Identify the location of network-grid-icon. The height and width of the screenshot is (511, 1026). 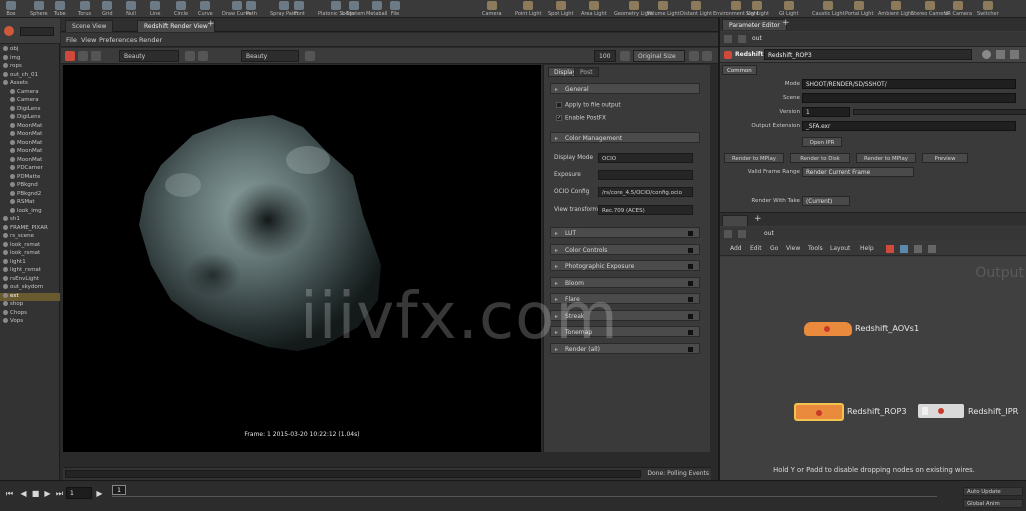
(932, 249).